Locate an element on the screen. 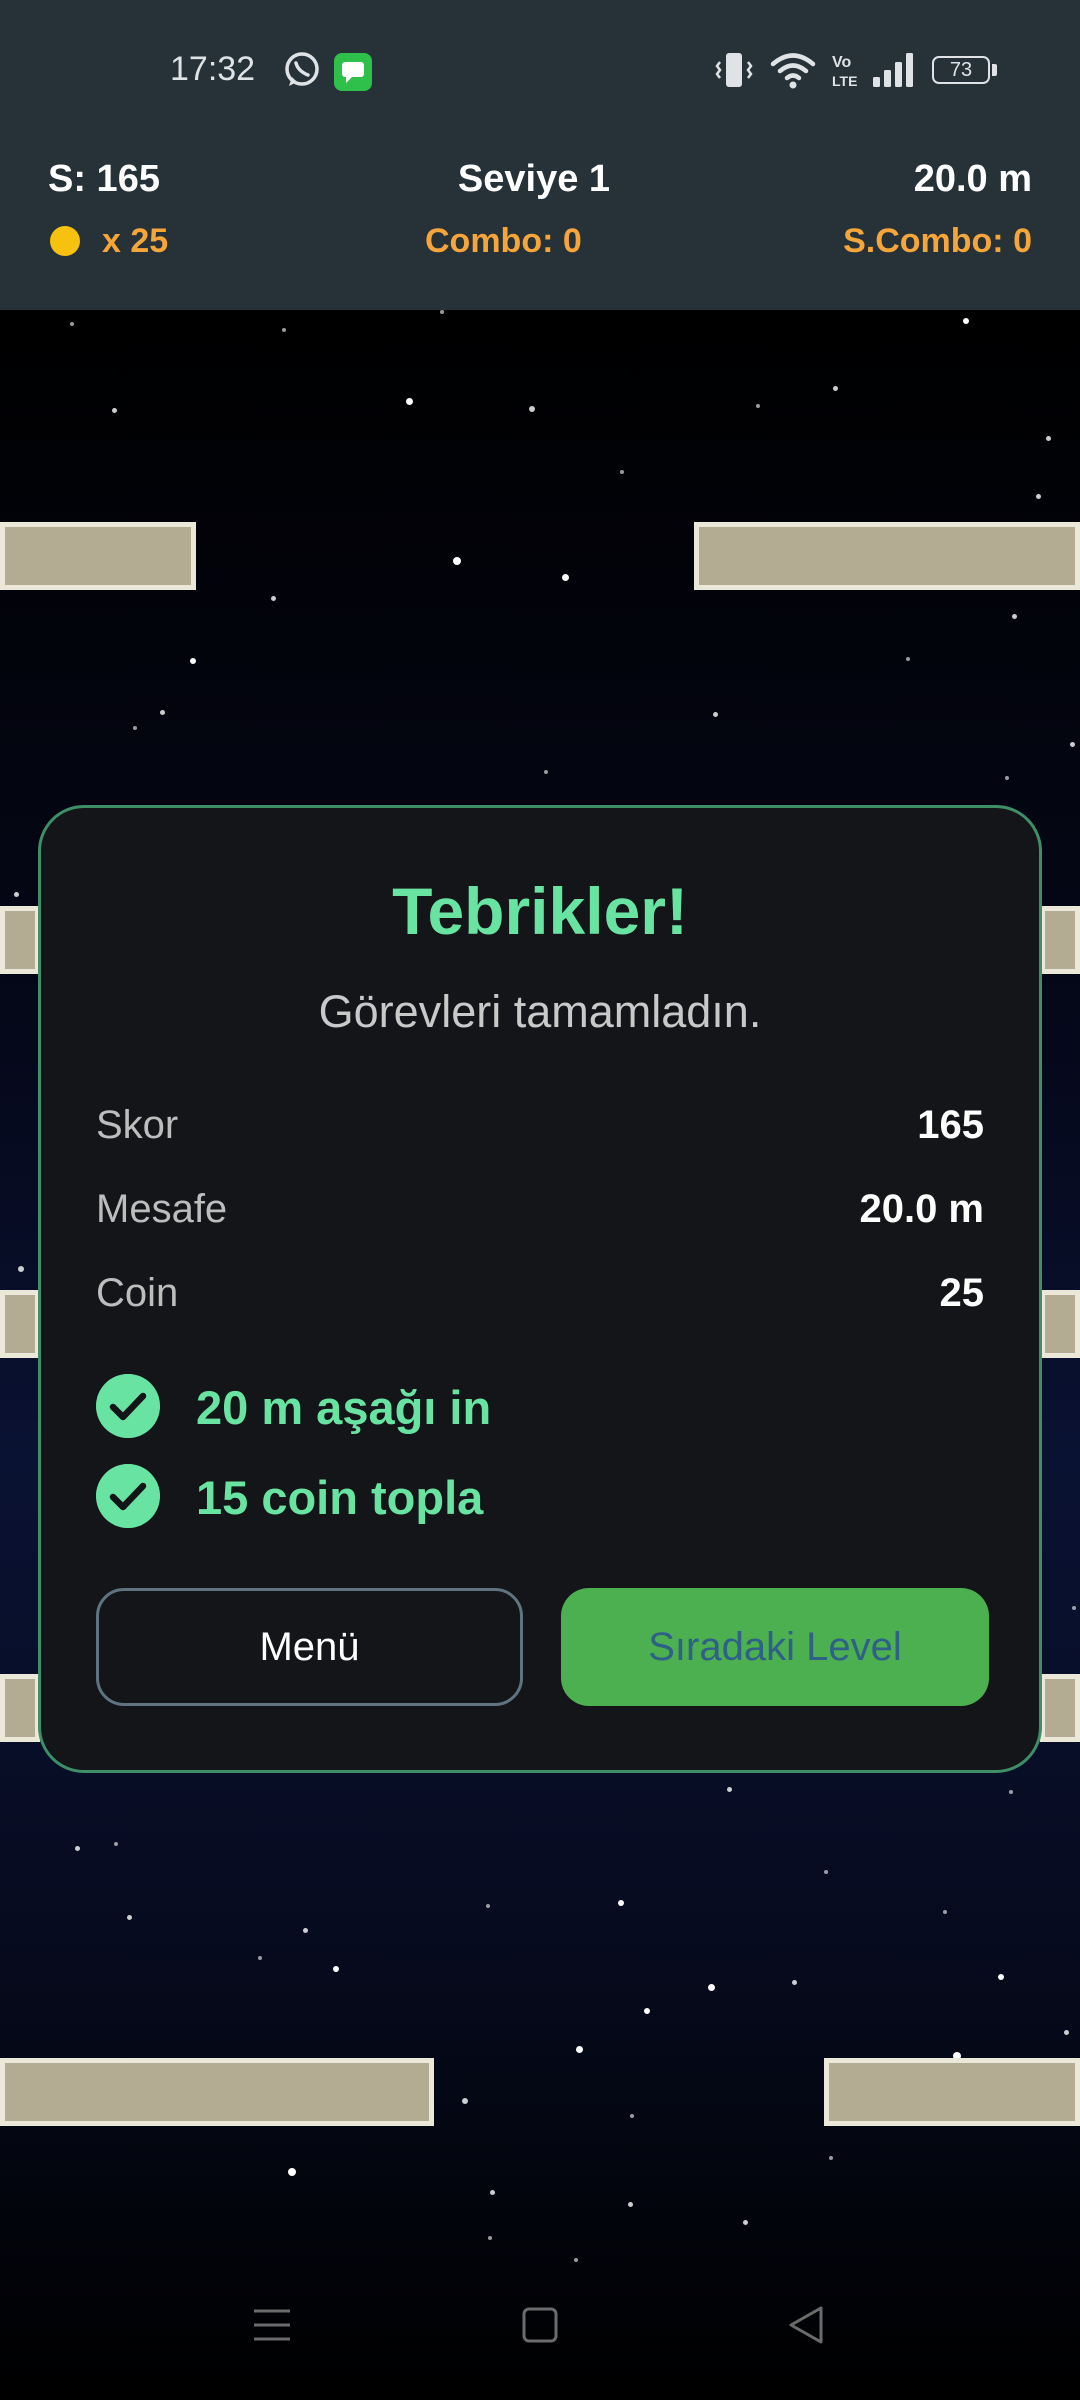 The image size is (1080, 2400). stat-label-distance: Mesafe is located at coordinates (162, 1209).